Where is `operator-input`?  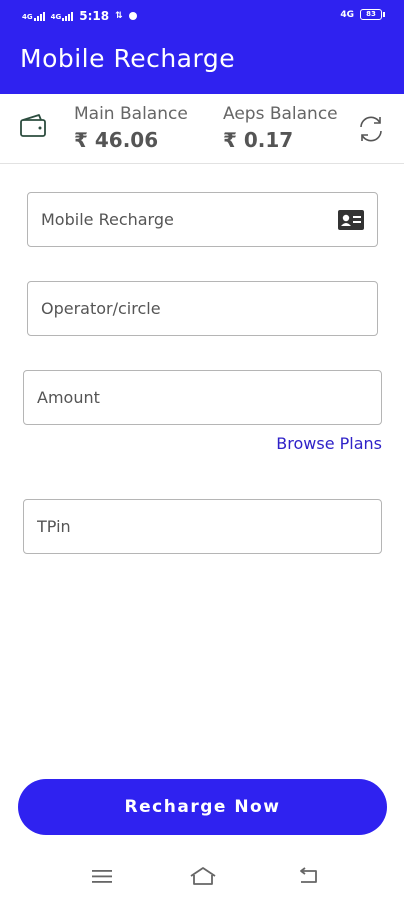
operator-input is located at coordinates (202, 308).